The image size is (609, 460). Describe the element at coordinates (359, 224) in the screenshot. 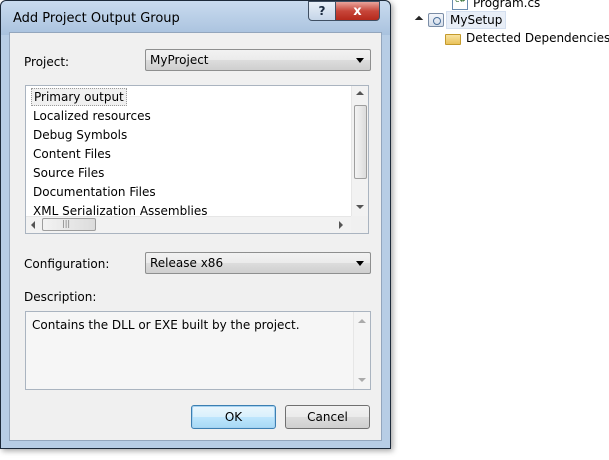

I see `scroll-corner` at that location.